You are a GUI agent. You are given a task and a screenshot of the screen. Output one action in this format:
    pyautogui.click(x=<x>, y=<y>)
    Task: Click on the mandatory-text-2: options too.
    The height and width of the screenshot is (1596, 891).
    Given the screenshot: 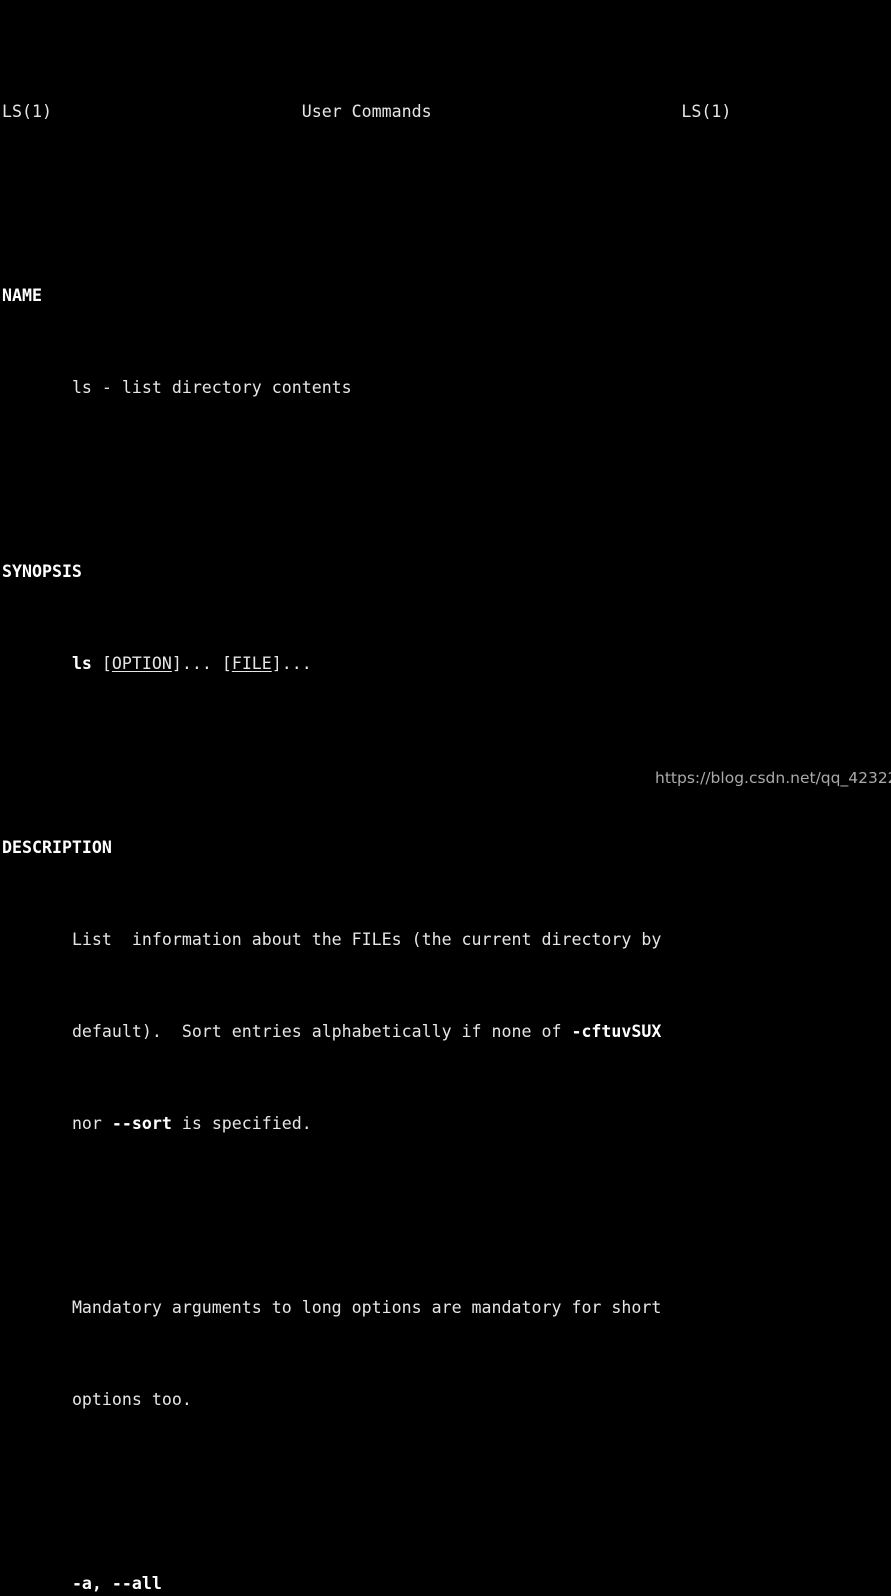 What is the action you would take?
    pyautogui.click(x=131, y=1399)
    